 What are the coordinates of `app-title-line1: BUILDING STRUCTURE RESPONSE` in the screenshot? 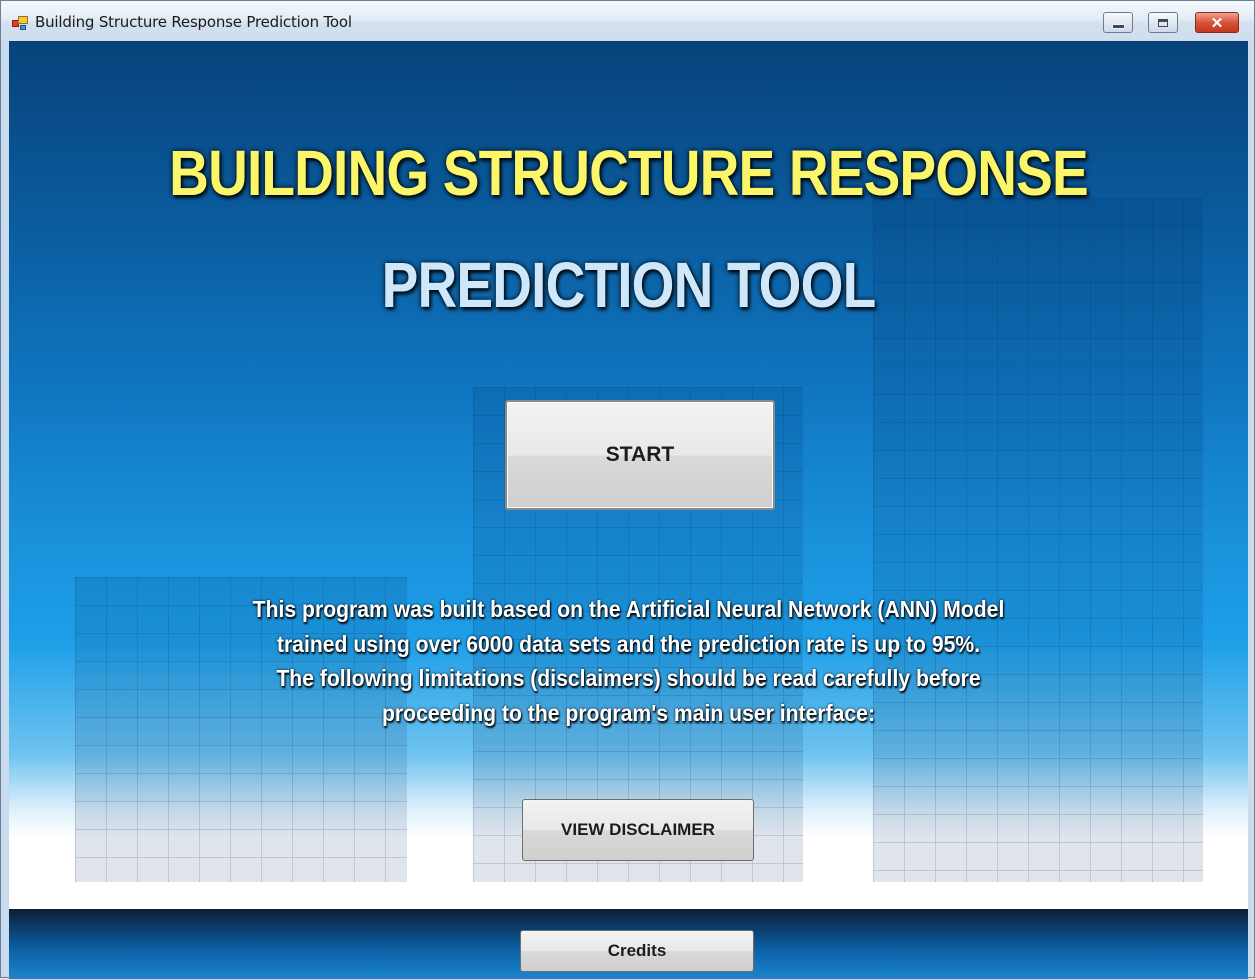 It's located at (629, 173).